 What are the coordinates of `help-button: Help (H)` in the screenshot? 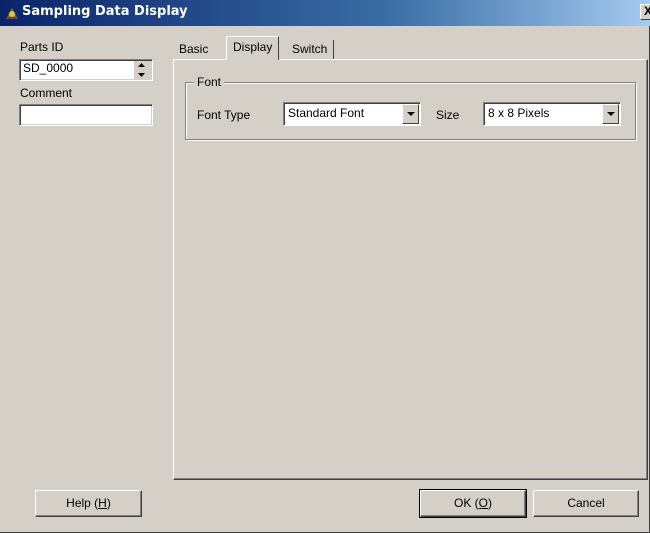 It's located at (88, 503).